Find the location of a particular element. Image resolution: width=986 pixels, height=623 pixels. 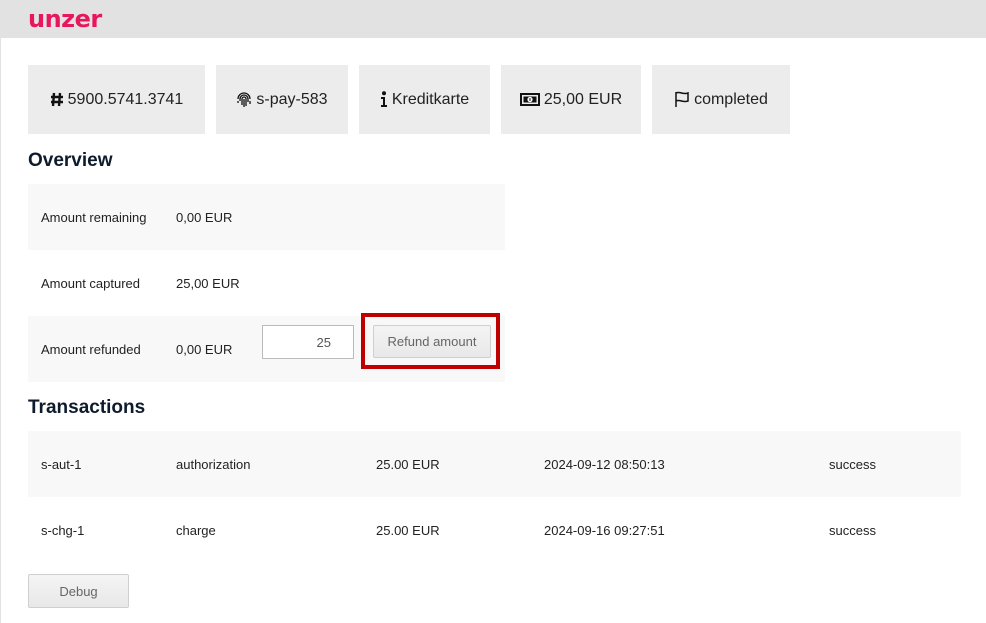

payment-amount: 25,00 EUR is located at coordinates (583, 99).